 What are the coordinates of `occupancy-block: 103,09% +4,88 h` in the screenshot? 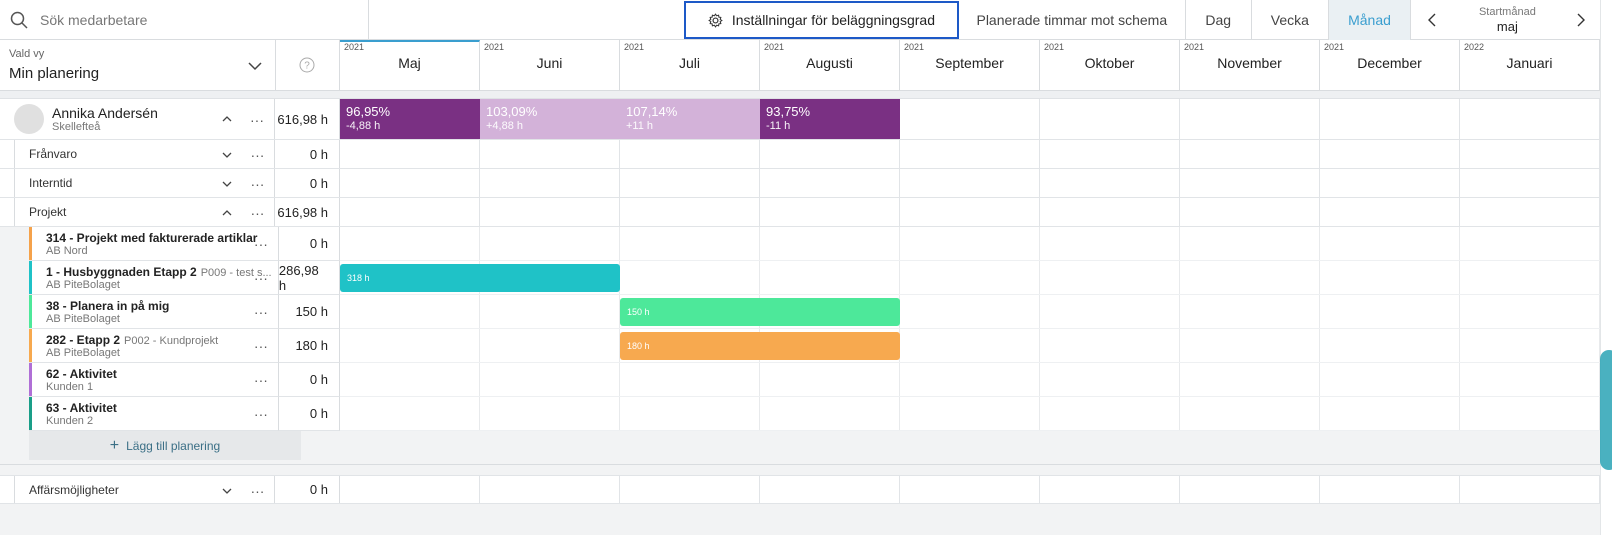 It's located at (550, 119).